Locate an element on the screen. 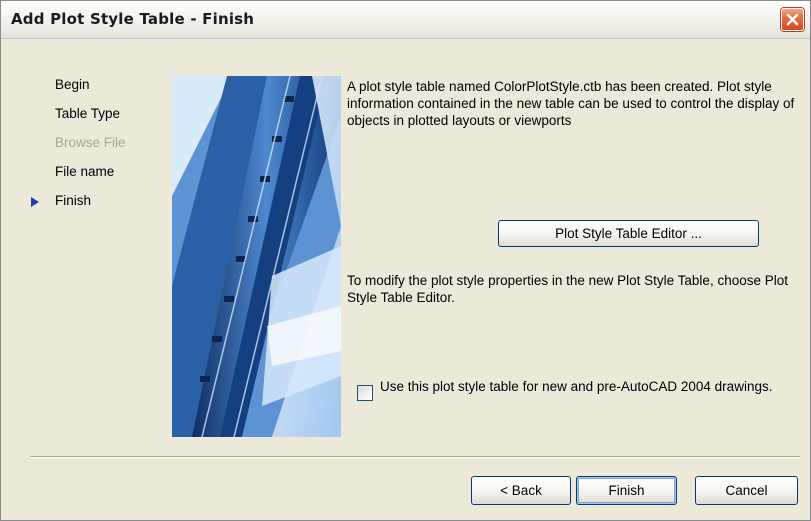 The image size is (811, 521). nav-item-begin: Begin is located at coordinates (98, 90).